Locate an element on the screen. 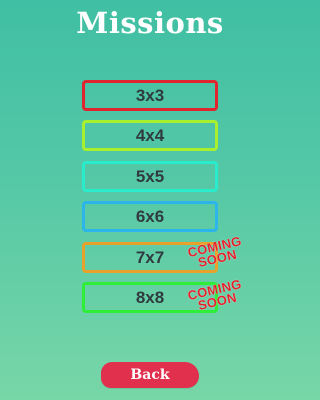 The height and width of the screenshot is (400, 320). mission-3x3-button: 3x3 is located at coordinates (150, 95).